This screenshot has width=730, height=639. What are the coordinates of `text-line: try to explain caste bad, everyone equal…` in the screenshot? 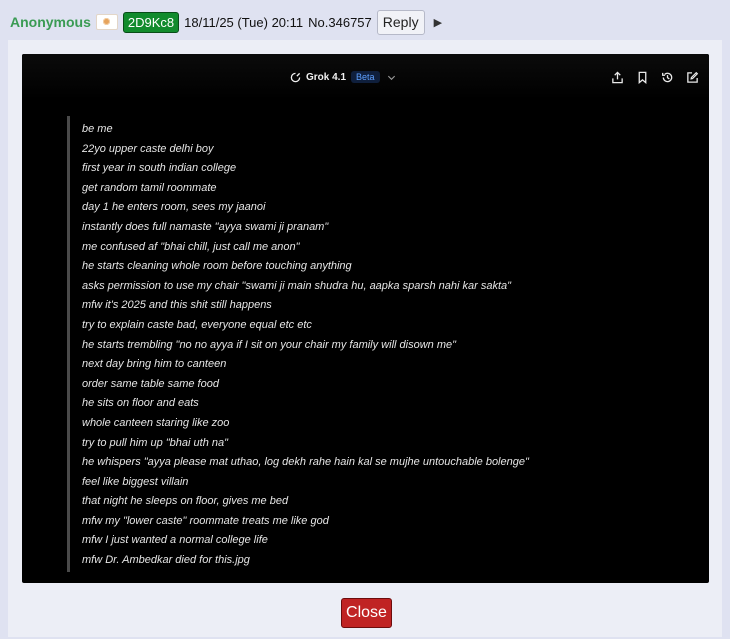 It's located at (197, 324).